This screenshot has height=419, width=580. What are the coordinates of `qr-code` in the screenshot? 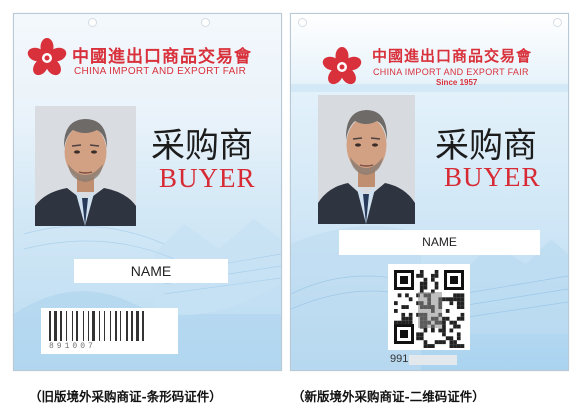 It's located at (429, 307).